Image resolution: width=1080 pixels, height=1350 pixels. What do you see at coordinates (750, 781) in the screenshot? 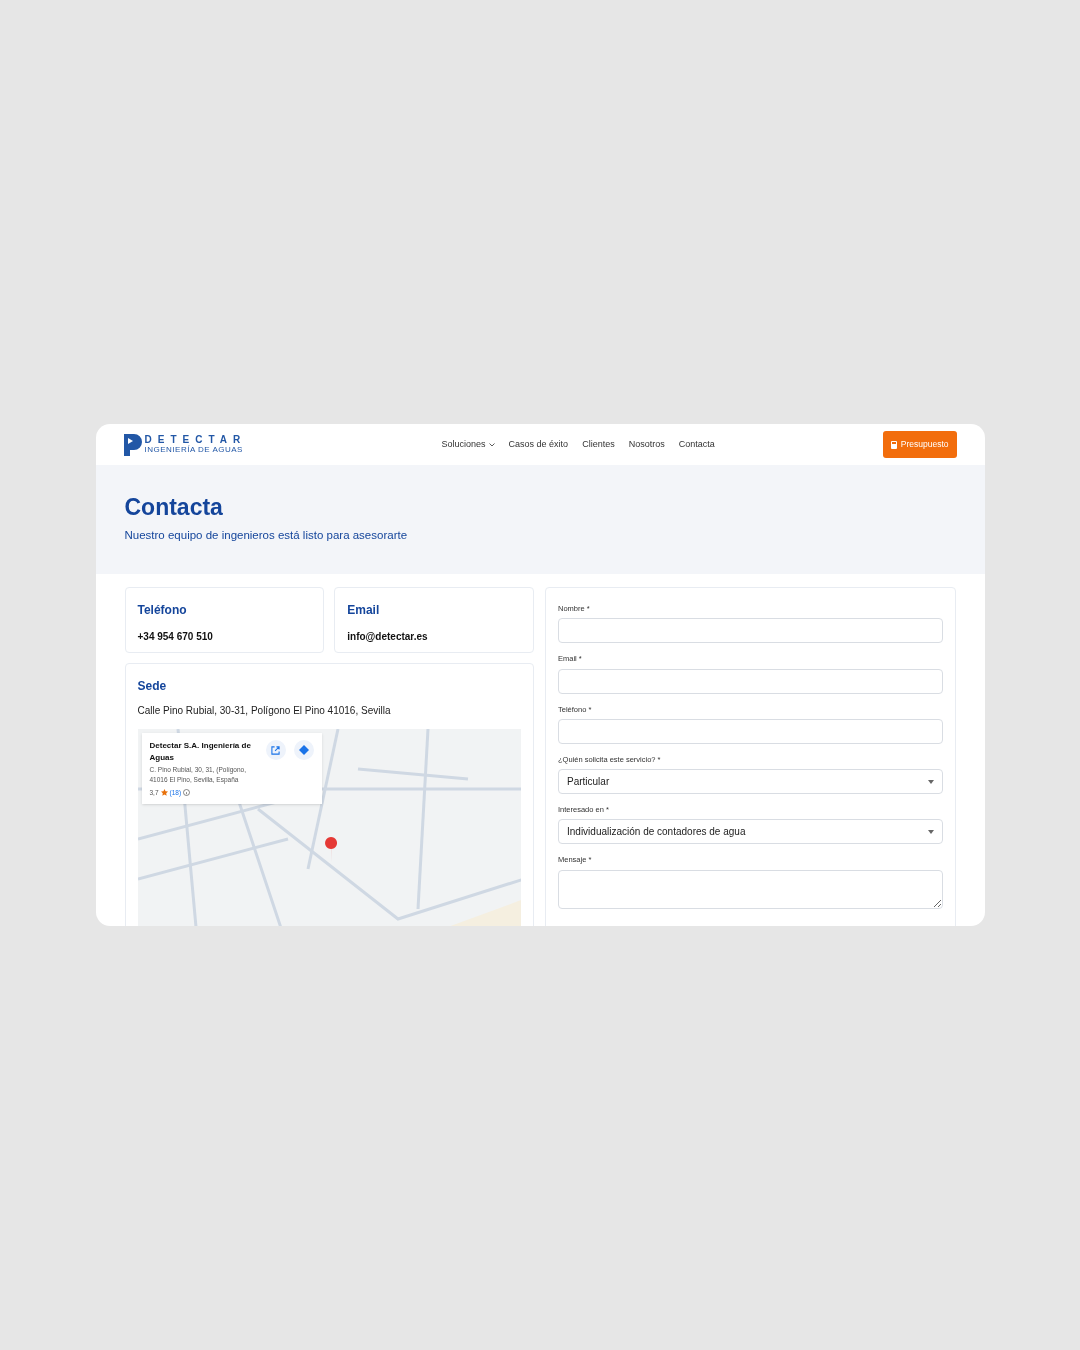
I see `select-field: Particular` at bounding box center [750, 781].